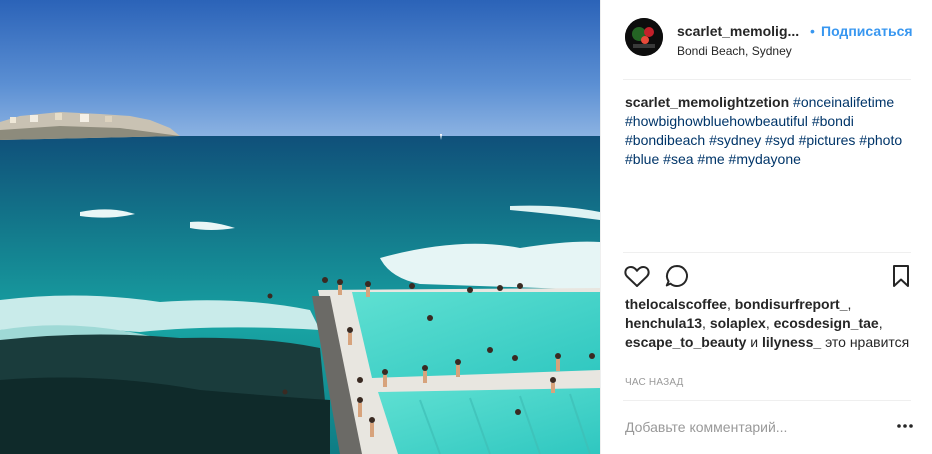  Describe the element at coordinates (750, 427) in the screenshot. I see `comment-input` at that location.